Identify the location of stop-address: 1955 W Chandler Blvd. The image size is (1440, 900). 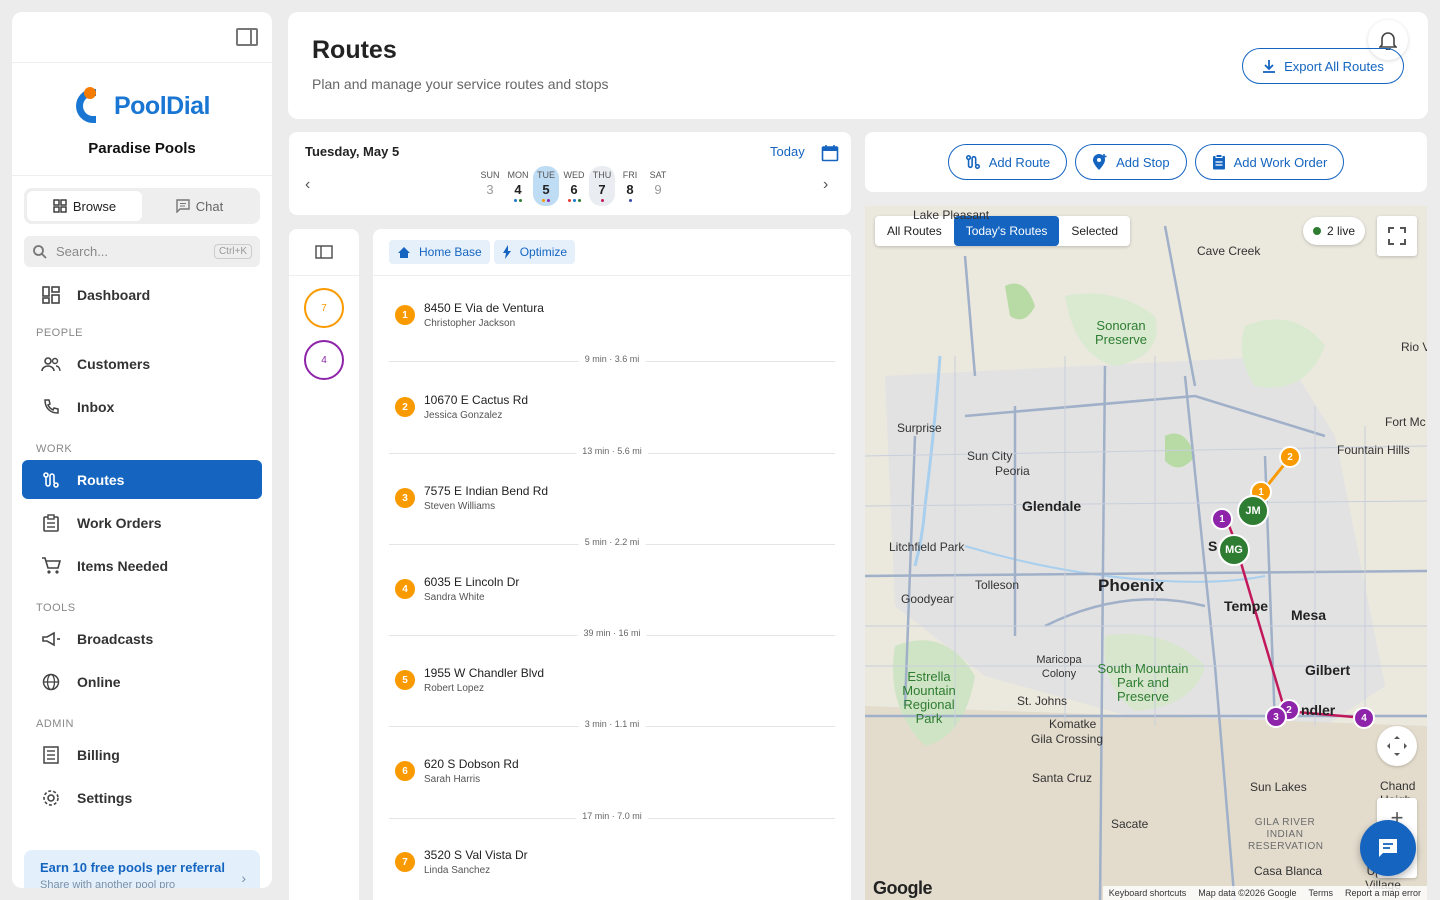
(484, 673).